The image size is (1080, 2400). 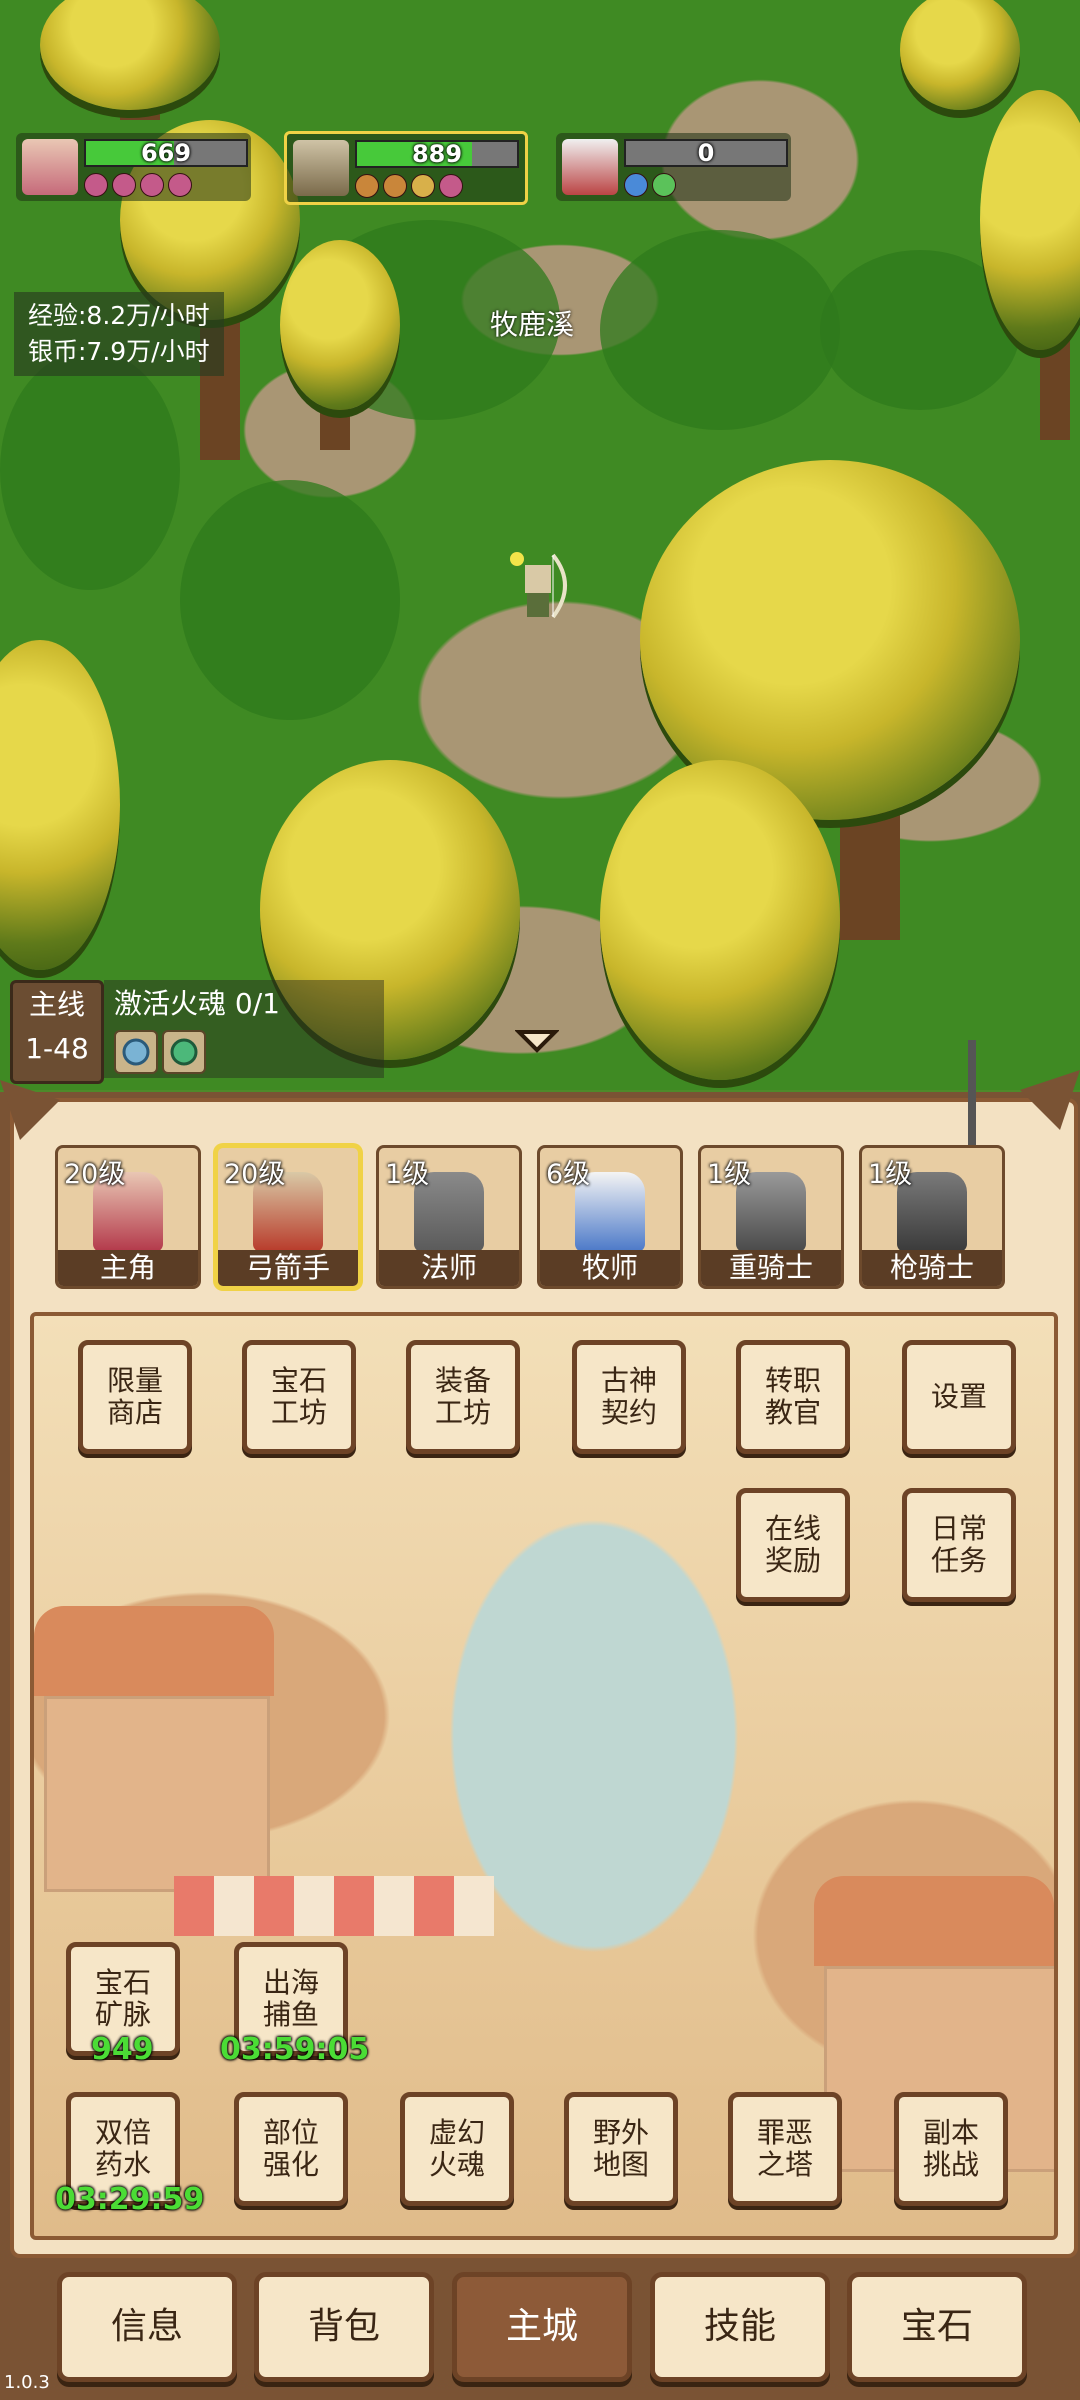 I want to click on hp-value: 669, so click(x=166, y=153).